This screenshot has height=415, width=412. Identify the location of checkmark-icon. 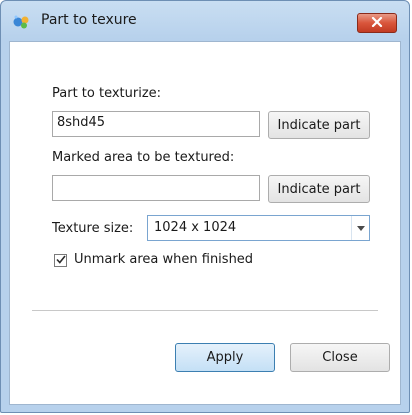
(60, 260).